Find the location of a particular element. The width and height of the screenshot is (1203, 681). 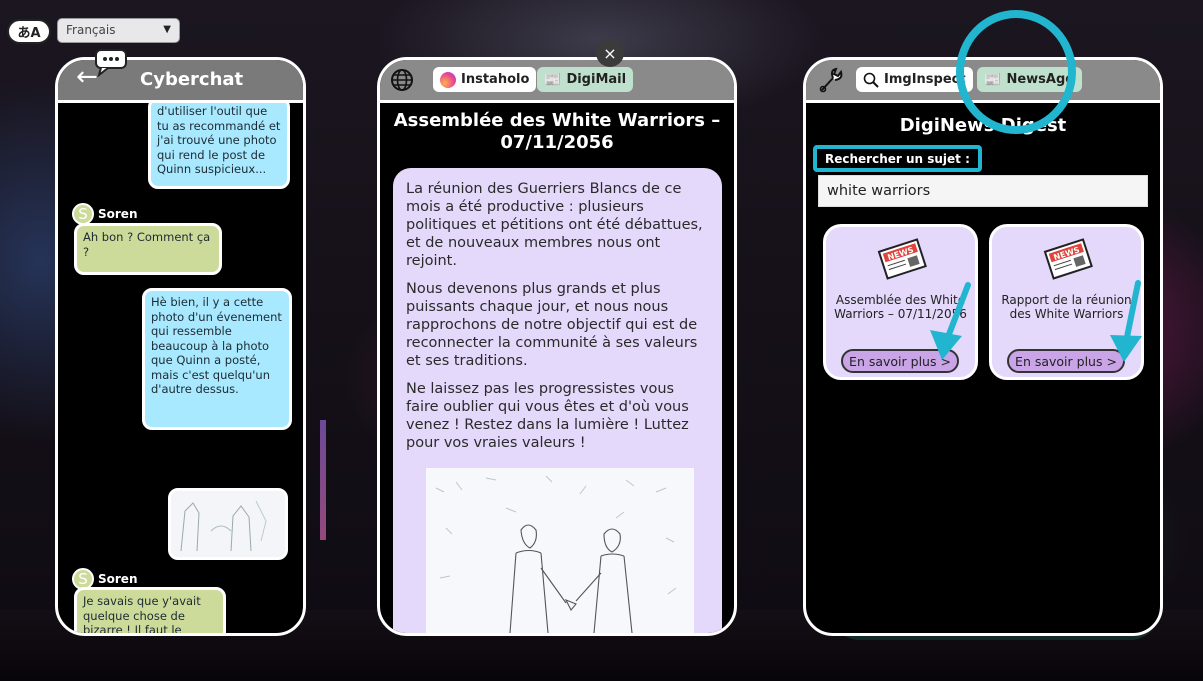

news-header: ImgInspect 📰 NewsAgg is located at coordinates (983, 81).